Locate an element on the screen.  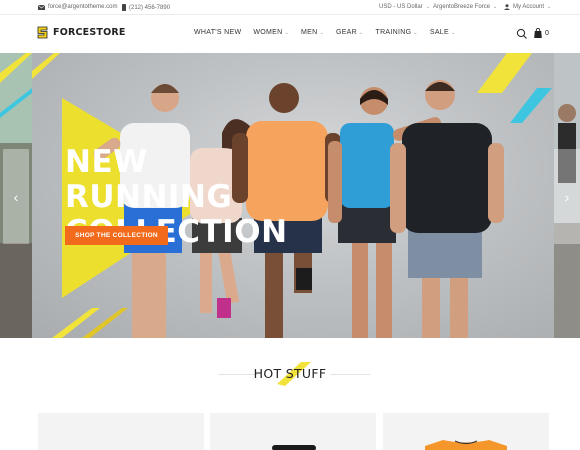
nav-label: TRAINING is located at coordinates (393, 32).